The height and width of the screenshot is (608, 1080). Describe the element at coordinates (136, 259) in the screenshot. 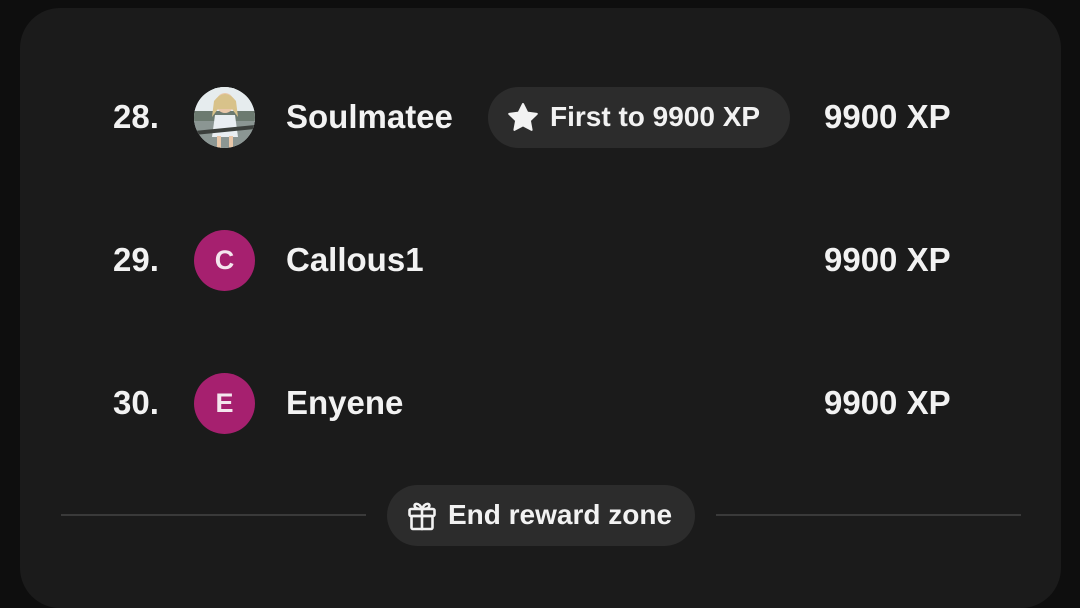

I see `rank-number: 29.` at that location.